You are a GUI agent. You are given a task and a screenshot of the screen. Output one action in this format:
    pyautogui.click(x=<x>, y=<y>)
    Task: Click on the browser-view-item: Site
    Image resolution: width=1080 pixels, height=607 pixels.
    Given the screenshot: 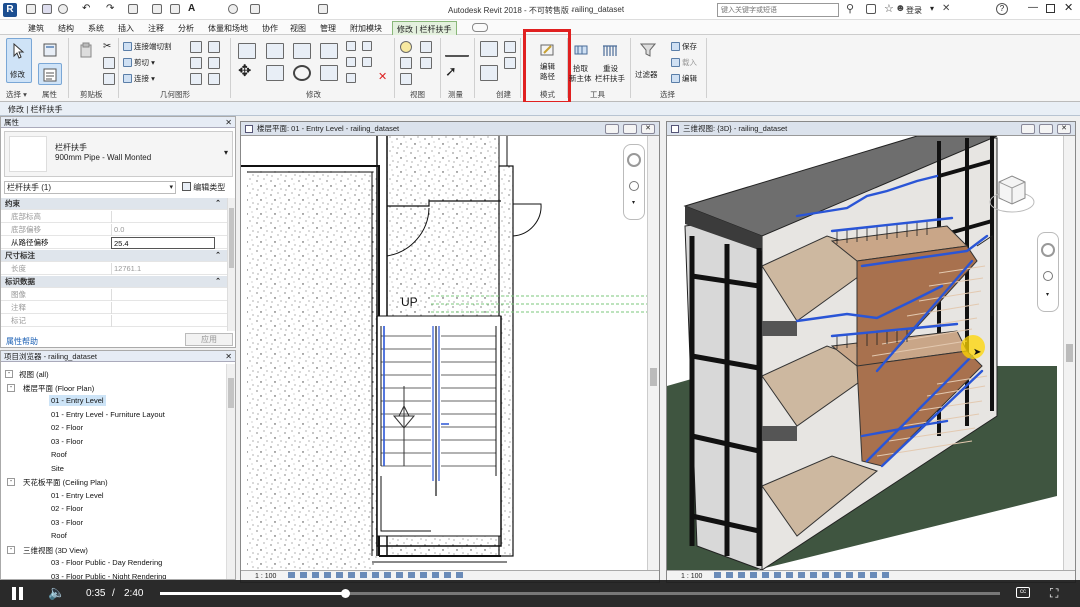 What is the action you would take?
    pyautogui.click(x=57, y=468)
    